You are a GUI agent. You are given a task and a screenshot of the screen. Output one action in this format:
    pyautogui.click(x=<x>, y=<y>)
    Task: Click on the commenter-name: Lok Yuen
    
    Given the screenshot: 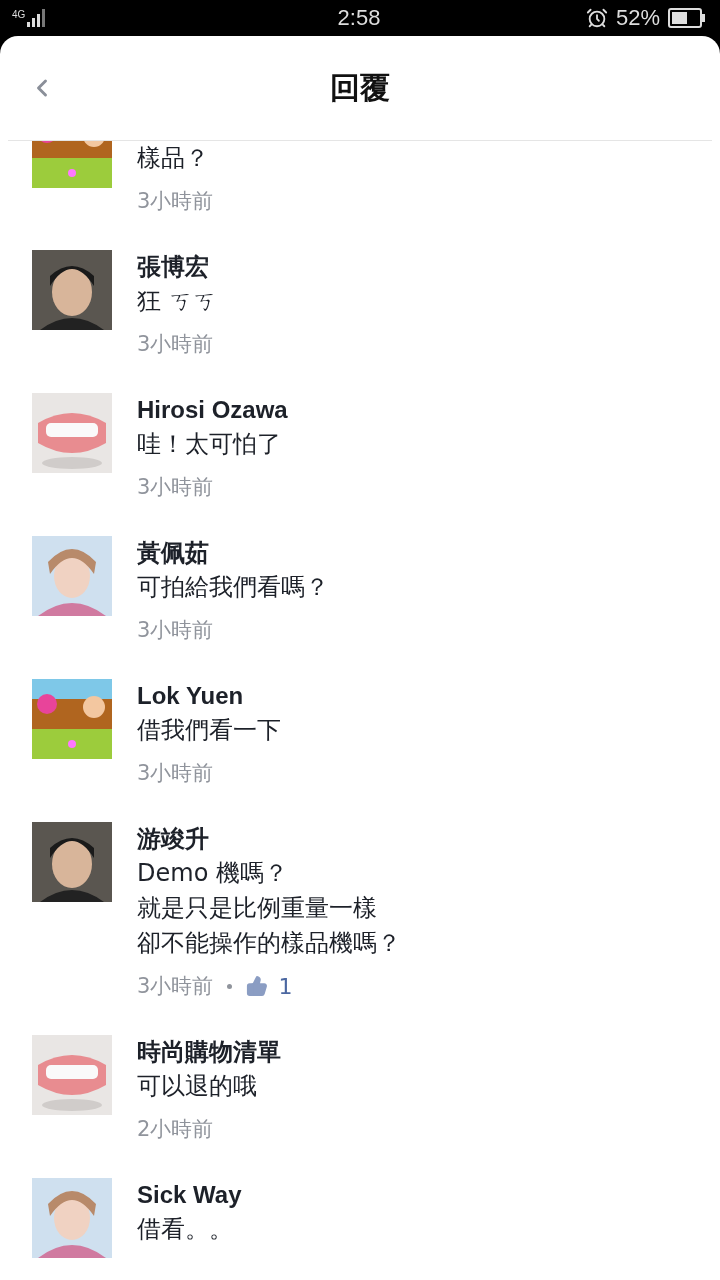 What is the action you would take?
    pyautogui.click(x=209, y=696)
    